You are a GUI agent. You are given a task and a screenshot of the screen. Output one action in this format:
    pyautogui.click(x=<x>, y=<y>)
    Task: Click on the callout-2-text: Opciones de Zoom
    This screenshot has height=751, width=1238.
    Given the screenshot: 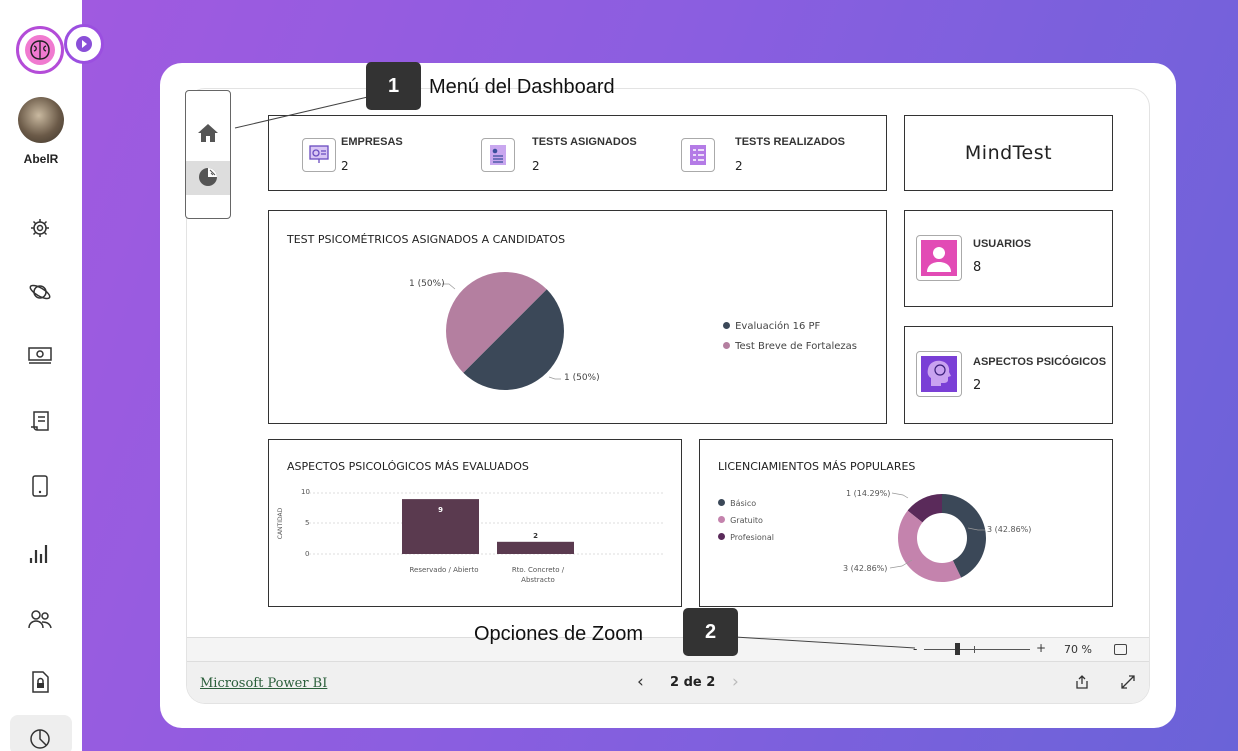 What is the action you would take?
    pyautogui.click(x=558, y=634)
    